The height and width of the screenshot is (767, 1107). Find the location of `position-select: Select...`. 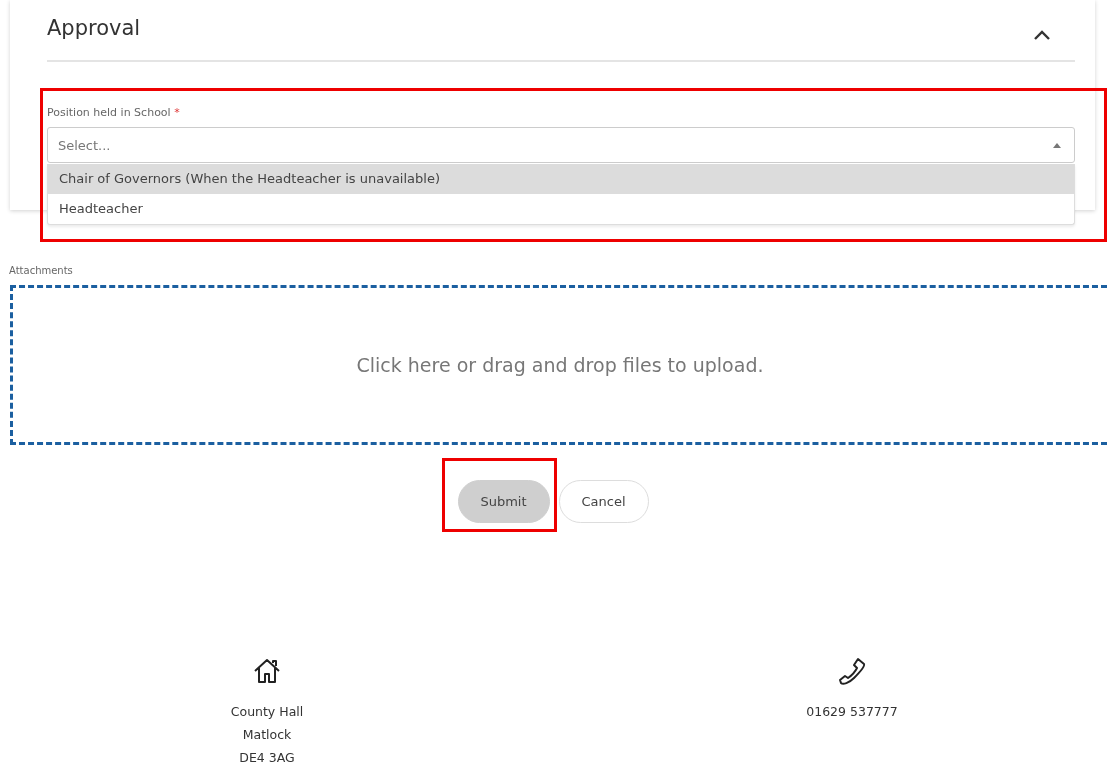

position-select: Select... is located at coordinates (561, 145).